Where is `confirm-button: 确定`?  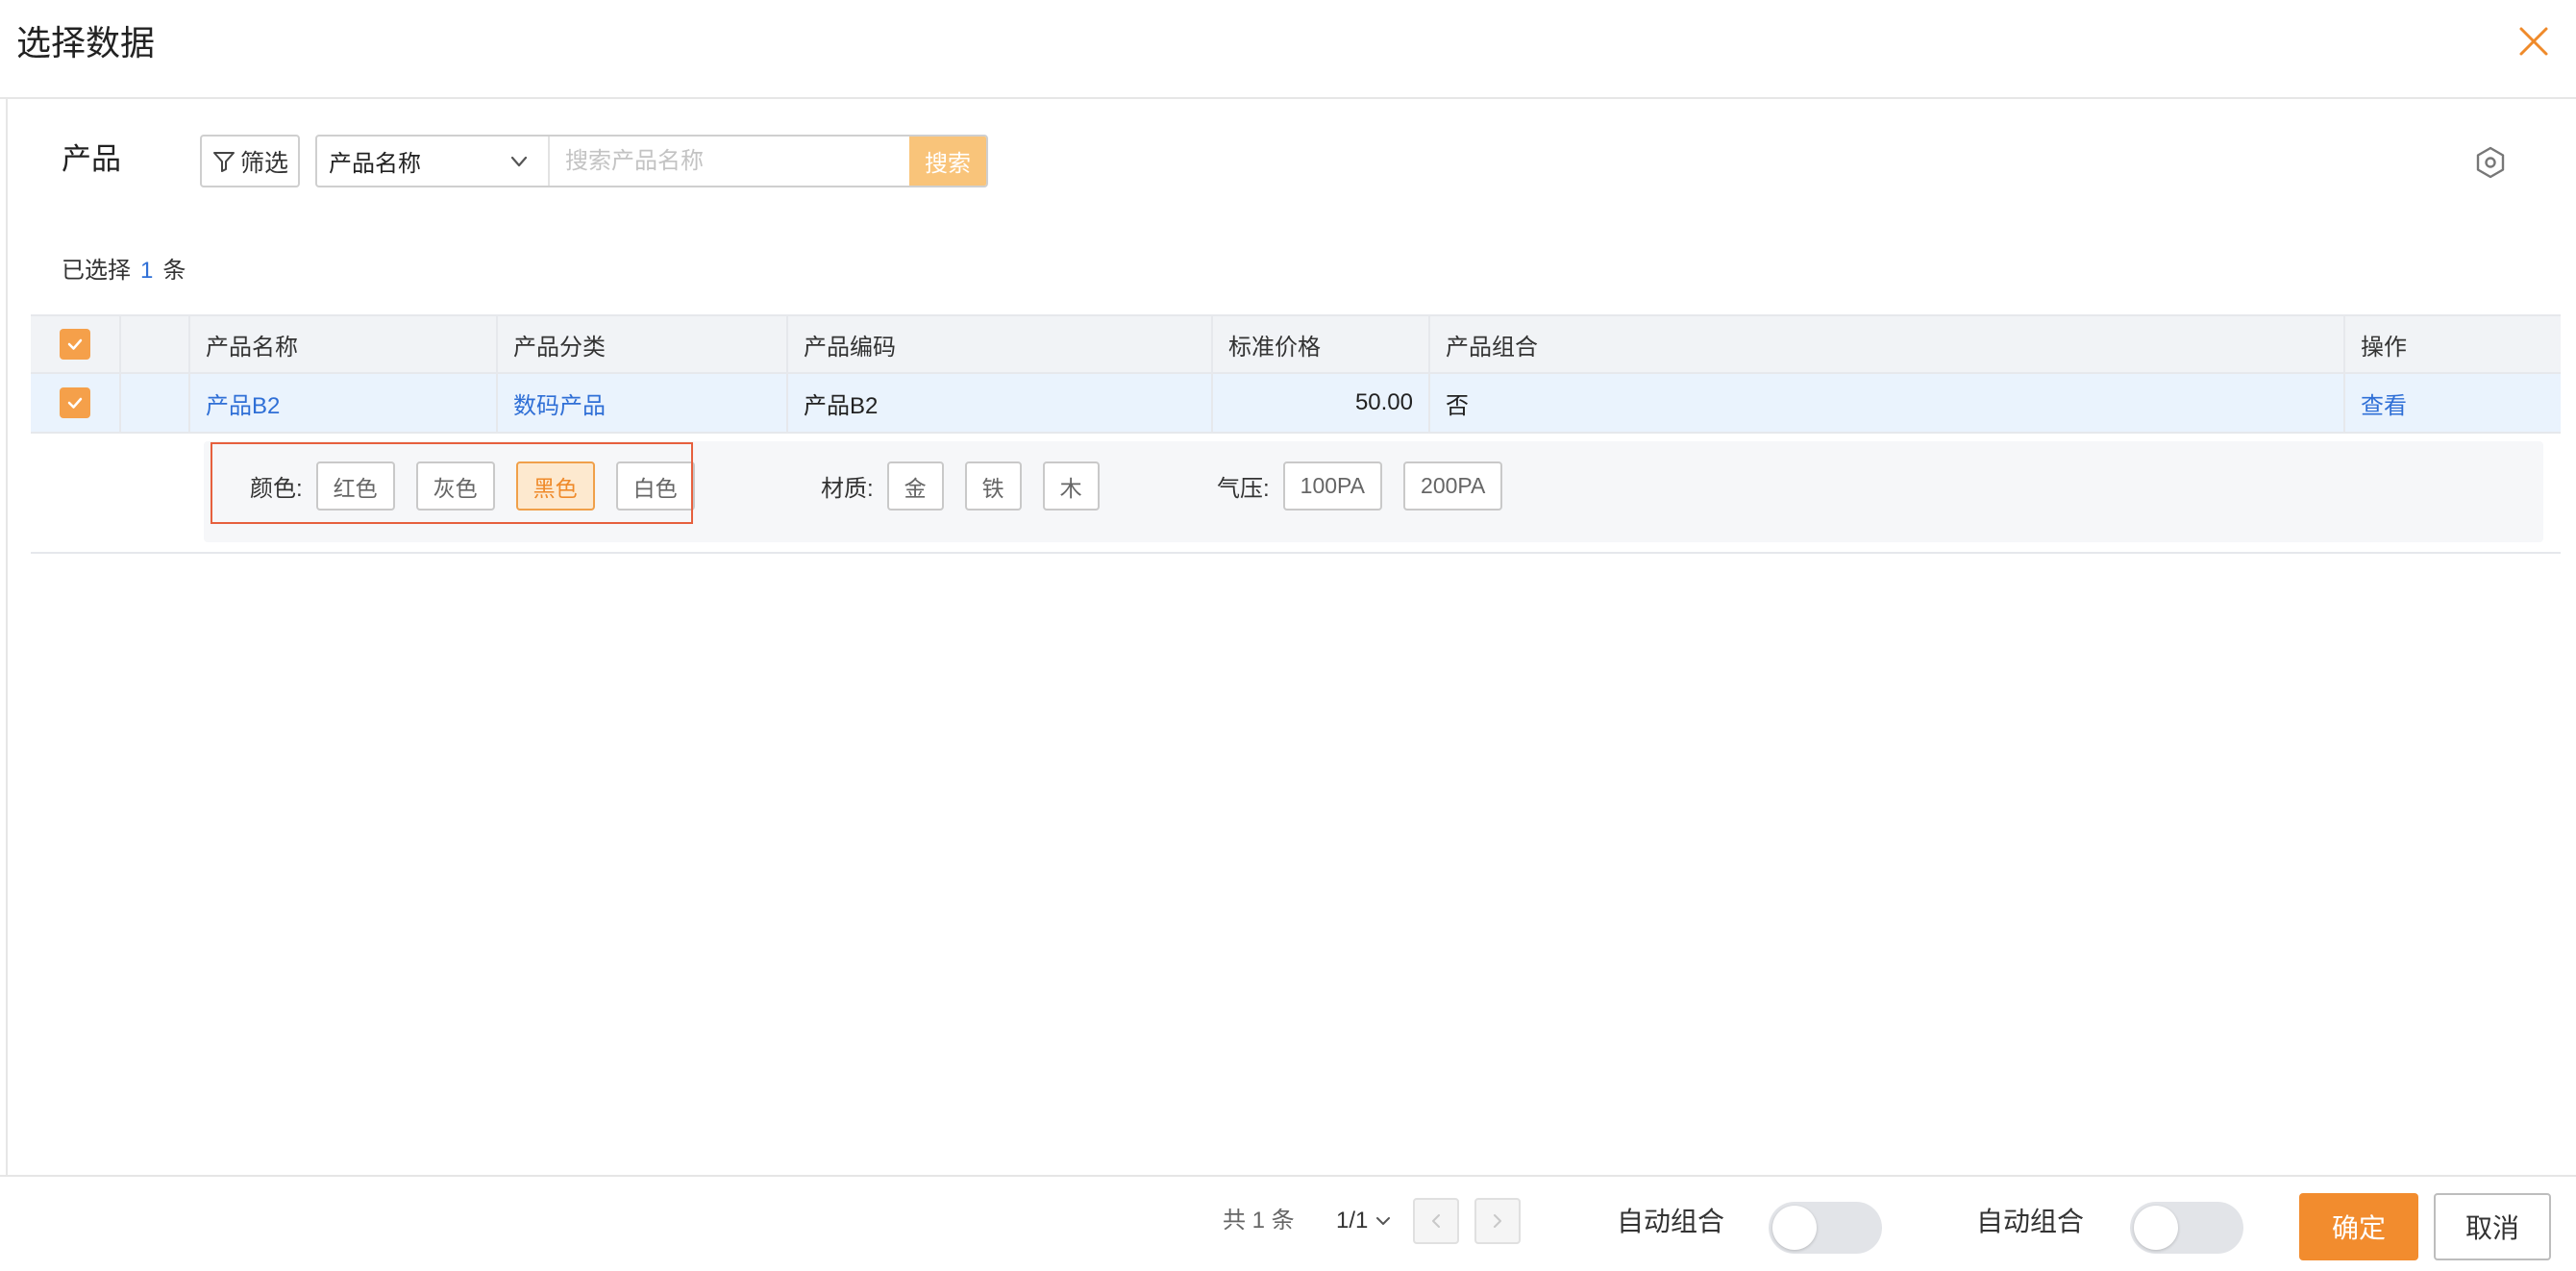
confirm-button: 确定 is located at coordinates (2358, 1226).